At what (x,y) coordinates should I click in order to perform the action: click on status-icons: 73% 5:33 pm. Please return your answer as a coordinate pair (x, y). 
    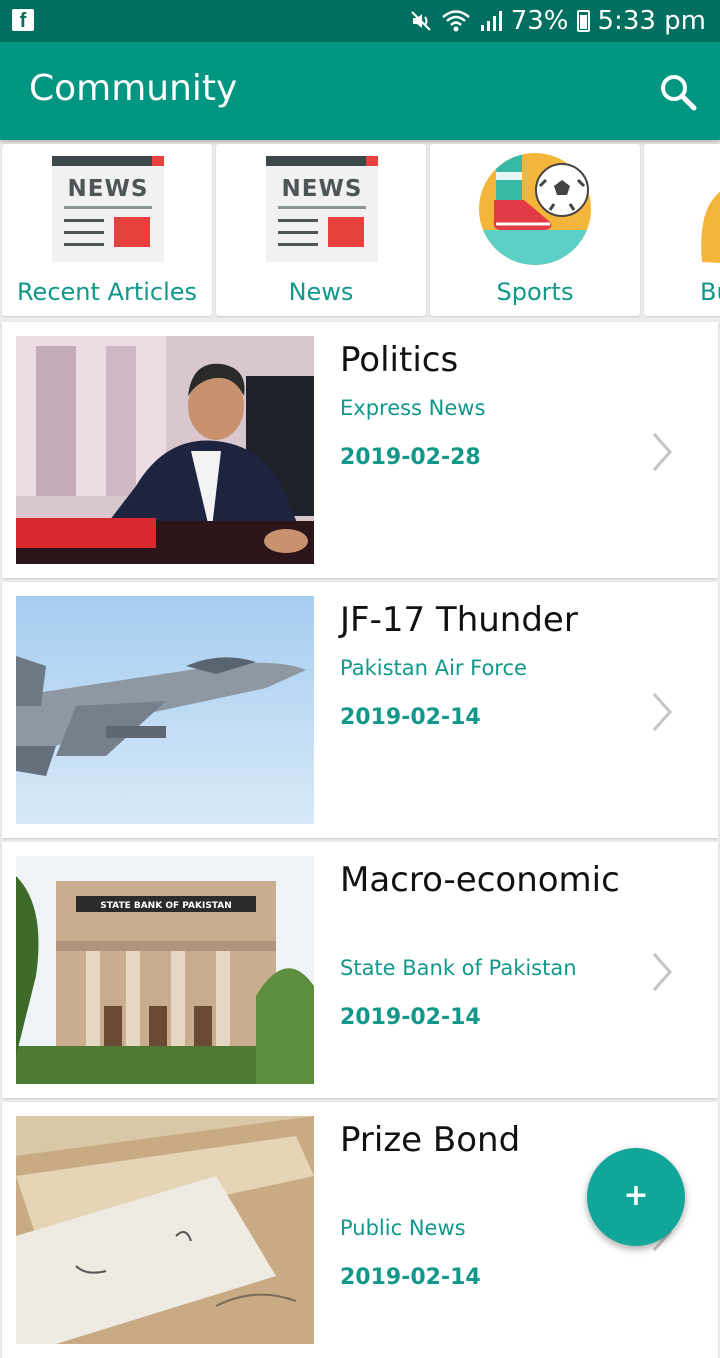
    Looking at the image, I should click on (557, 21).